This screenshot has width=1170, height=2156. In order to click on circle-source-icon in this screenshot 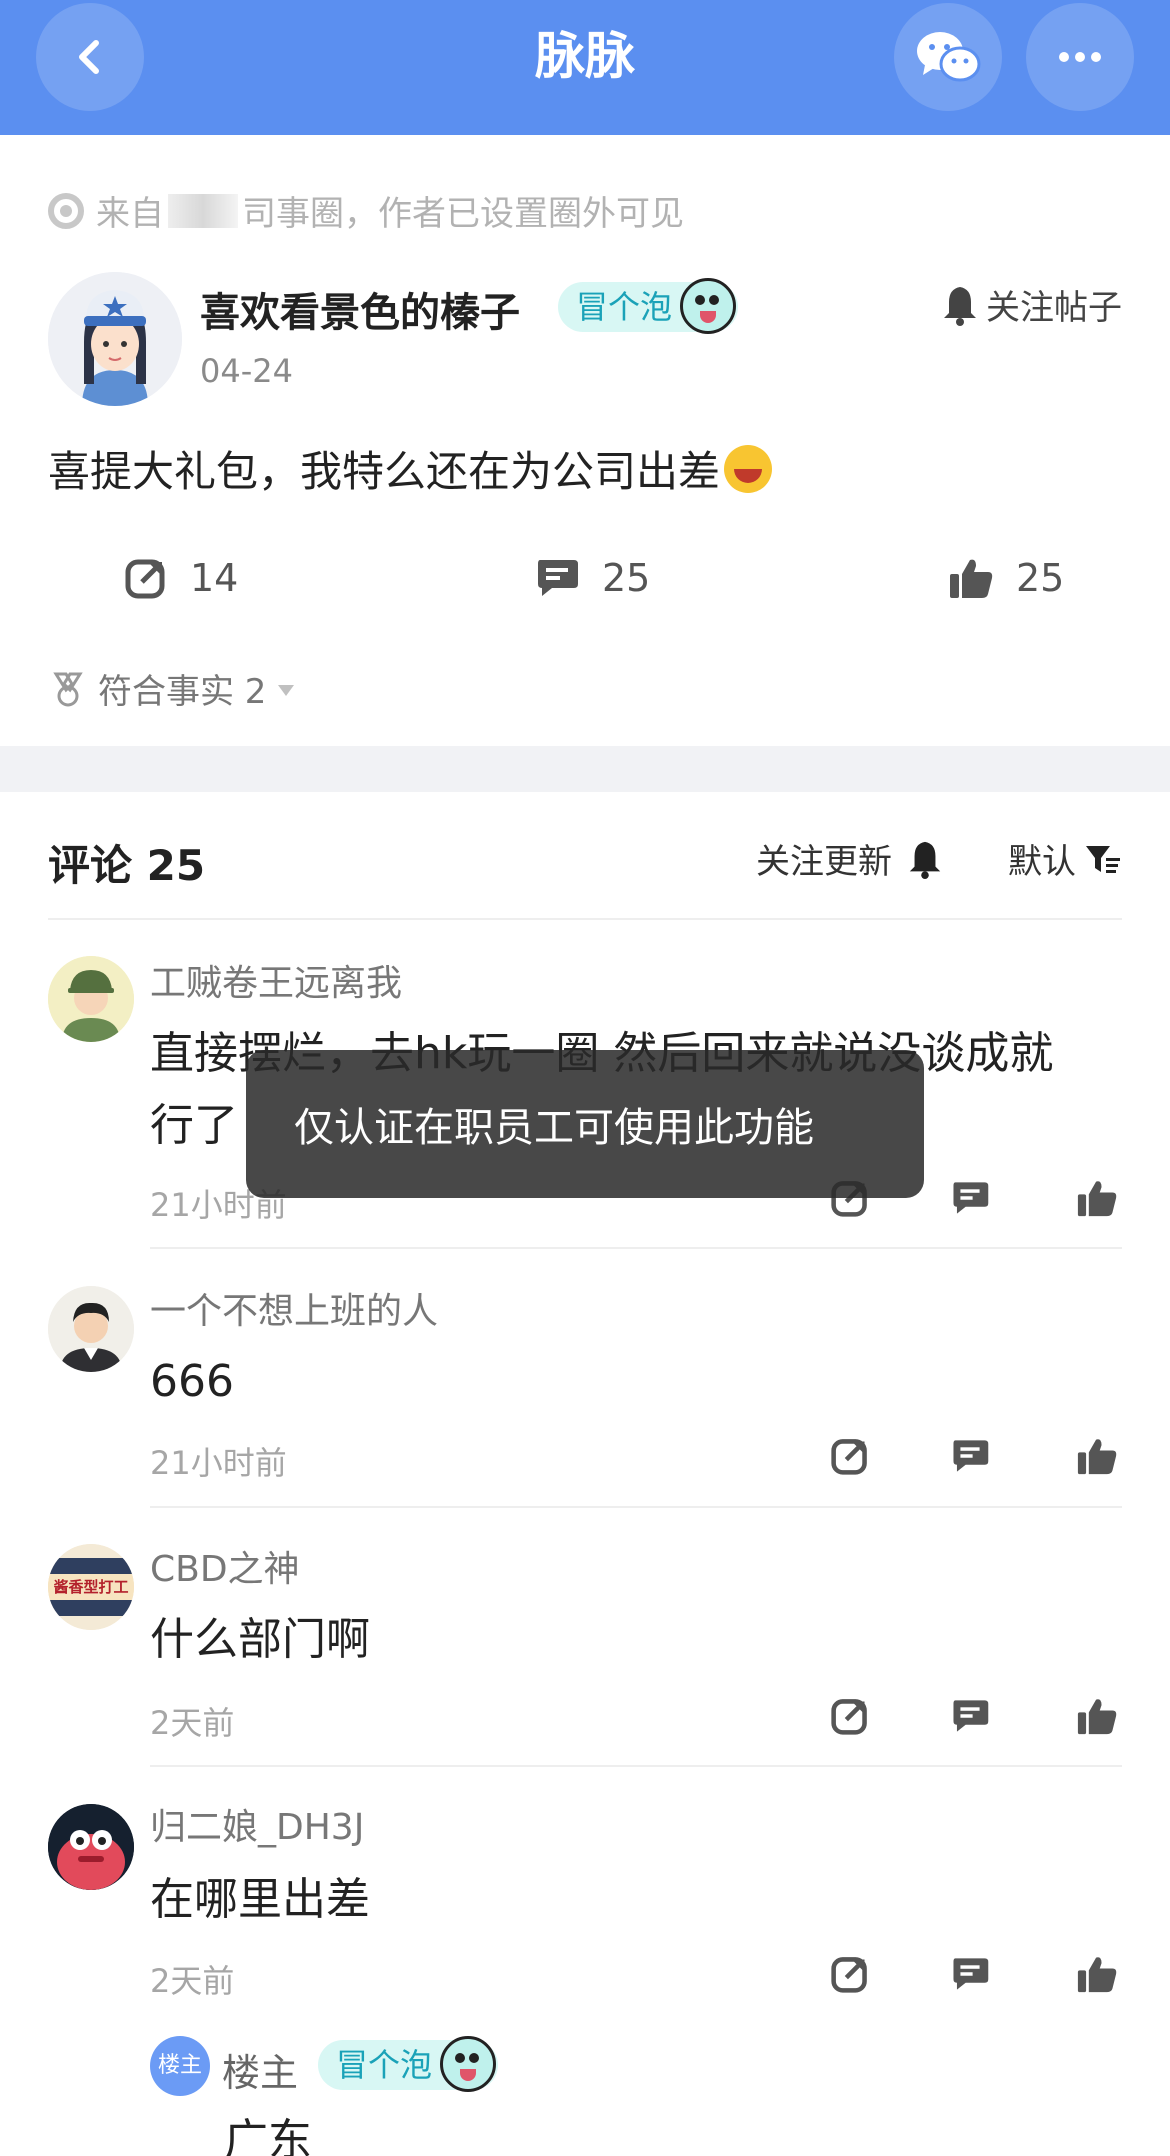, I will do `click(66, 210)`.